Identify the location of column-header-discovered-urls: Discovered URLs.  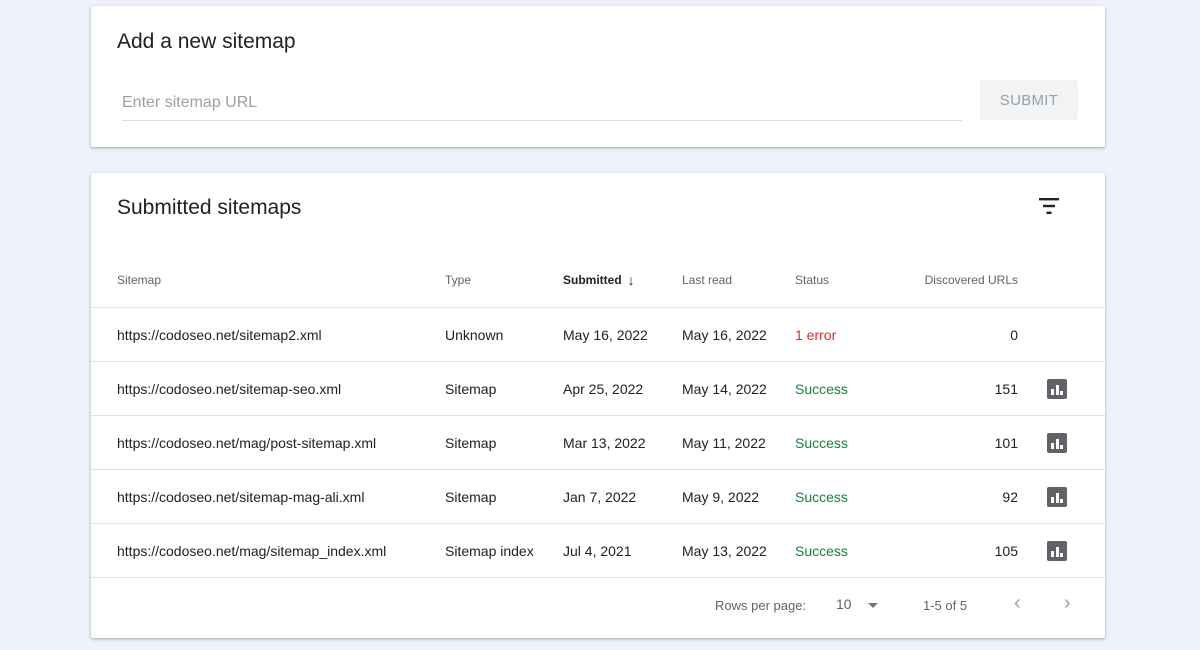
(956, 280).